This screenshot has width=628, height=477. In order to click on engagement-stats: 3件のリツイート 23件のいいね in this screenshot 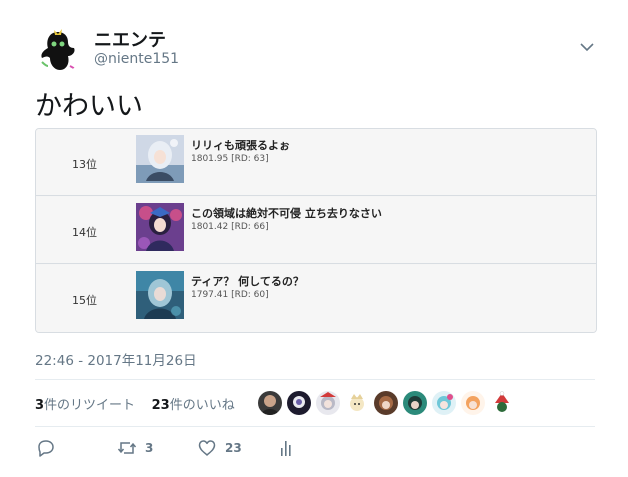, I will do `click(135, 403)`.